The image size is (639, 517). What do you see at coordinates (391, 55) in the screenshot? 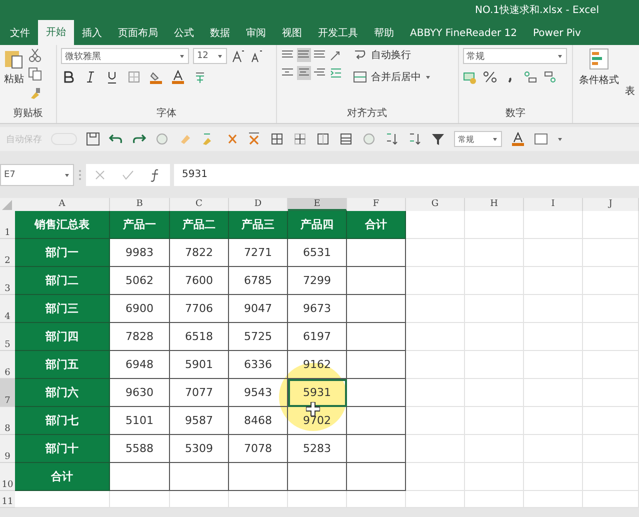
I see `wrap-text-button: 自动换行` at bounding box center [391, 55].